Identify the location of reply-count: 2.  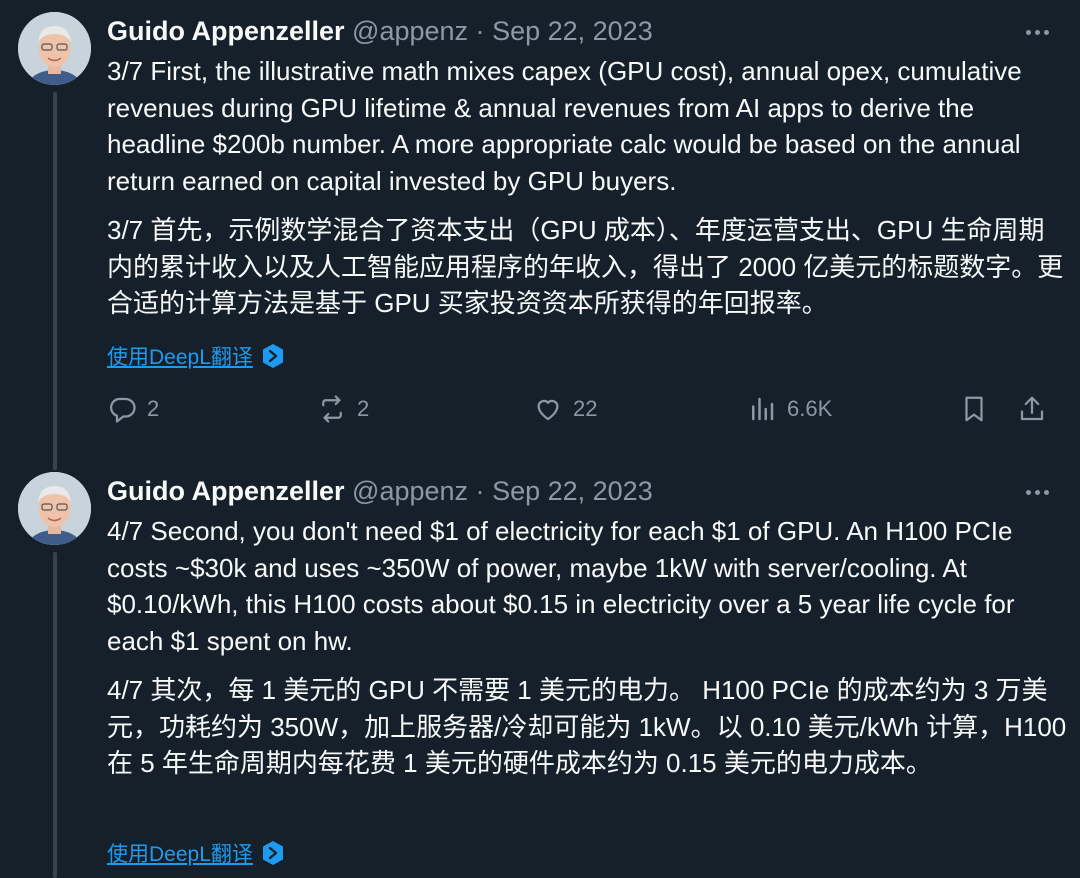
(153, 408).